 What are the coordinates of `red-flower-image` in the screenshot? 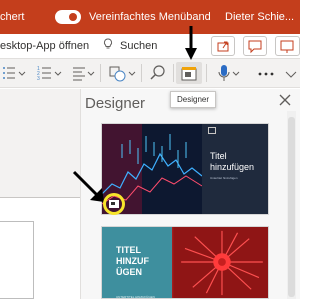 It's located at (220, 262).